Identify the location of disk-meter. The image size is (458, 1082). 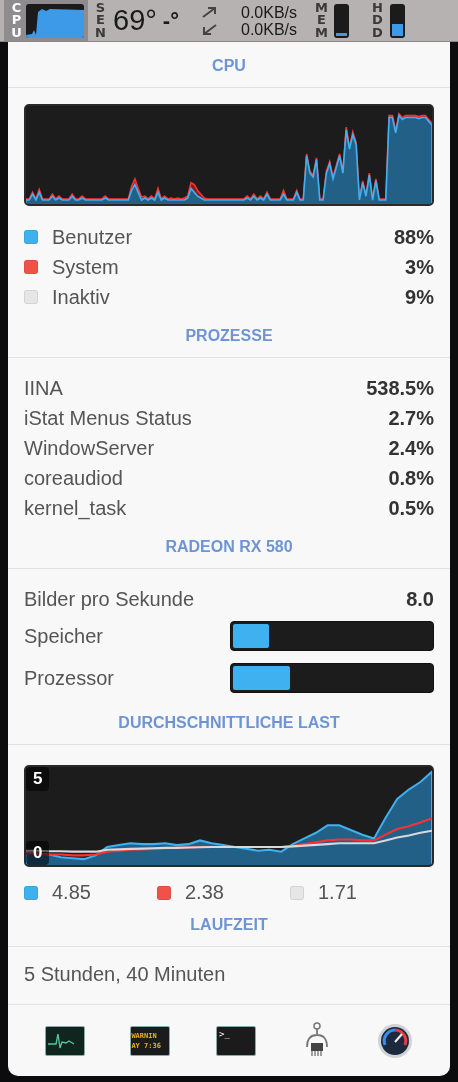
(397, 20).